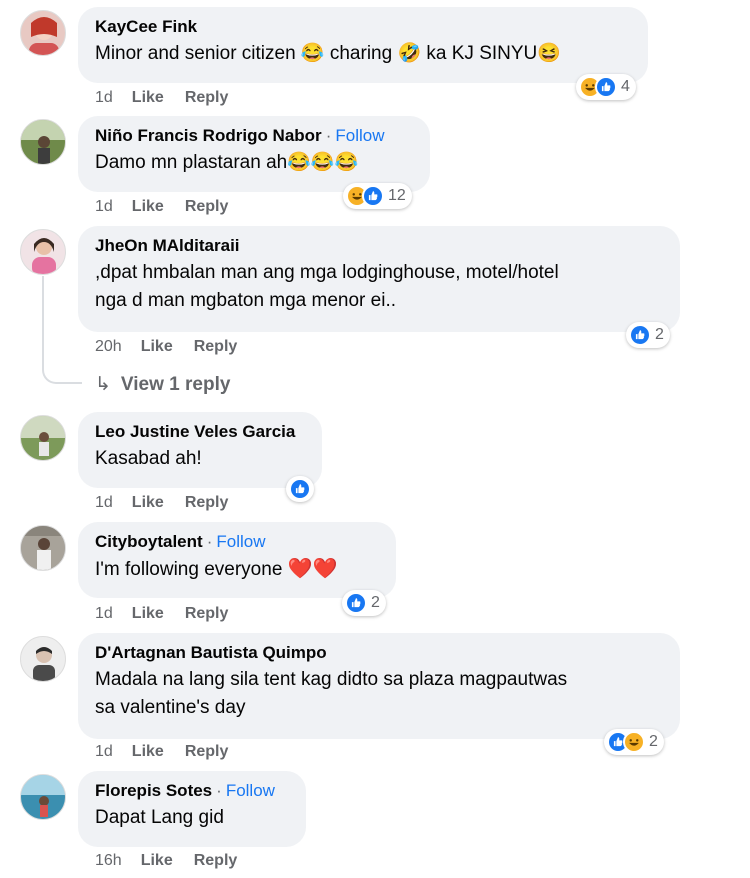  I want to click on view-replies-link: ↳ View 1 reply, so click(162, 384).